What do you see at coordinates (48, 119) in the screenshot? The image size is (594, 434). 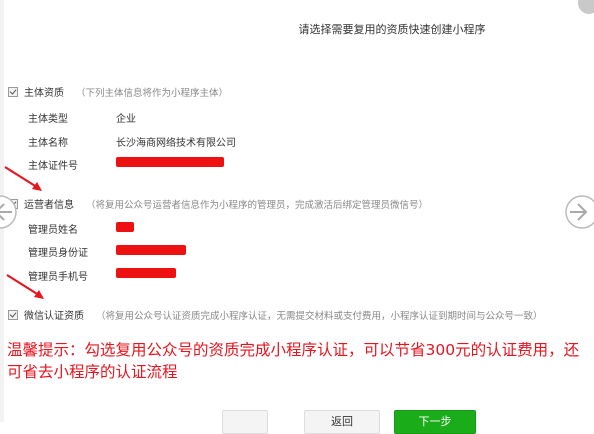 I see `subject-type-label: 主体类型` at bounding box center [48, 119].